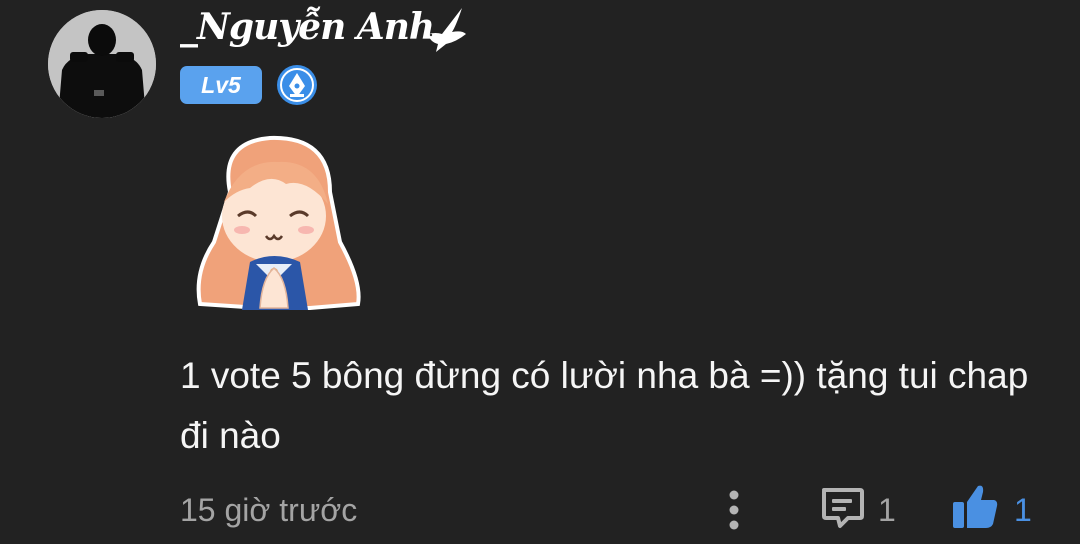 The height and width of the screenshot is (544, 1080). What do you see at coordinates (842, 508) in the screenshot?
I see `reply-comment-icon` at bounding box center [842, 508].